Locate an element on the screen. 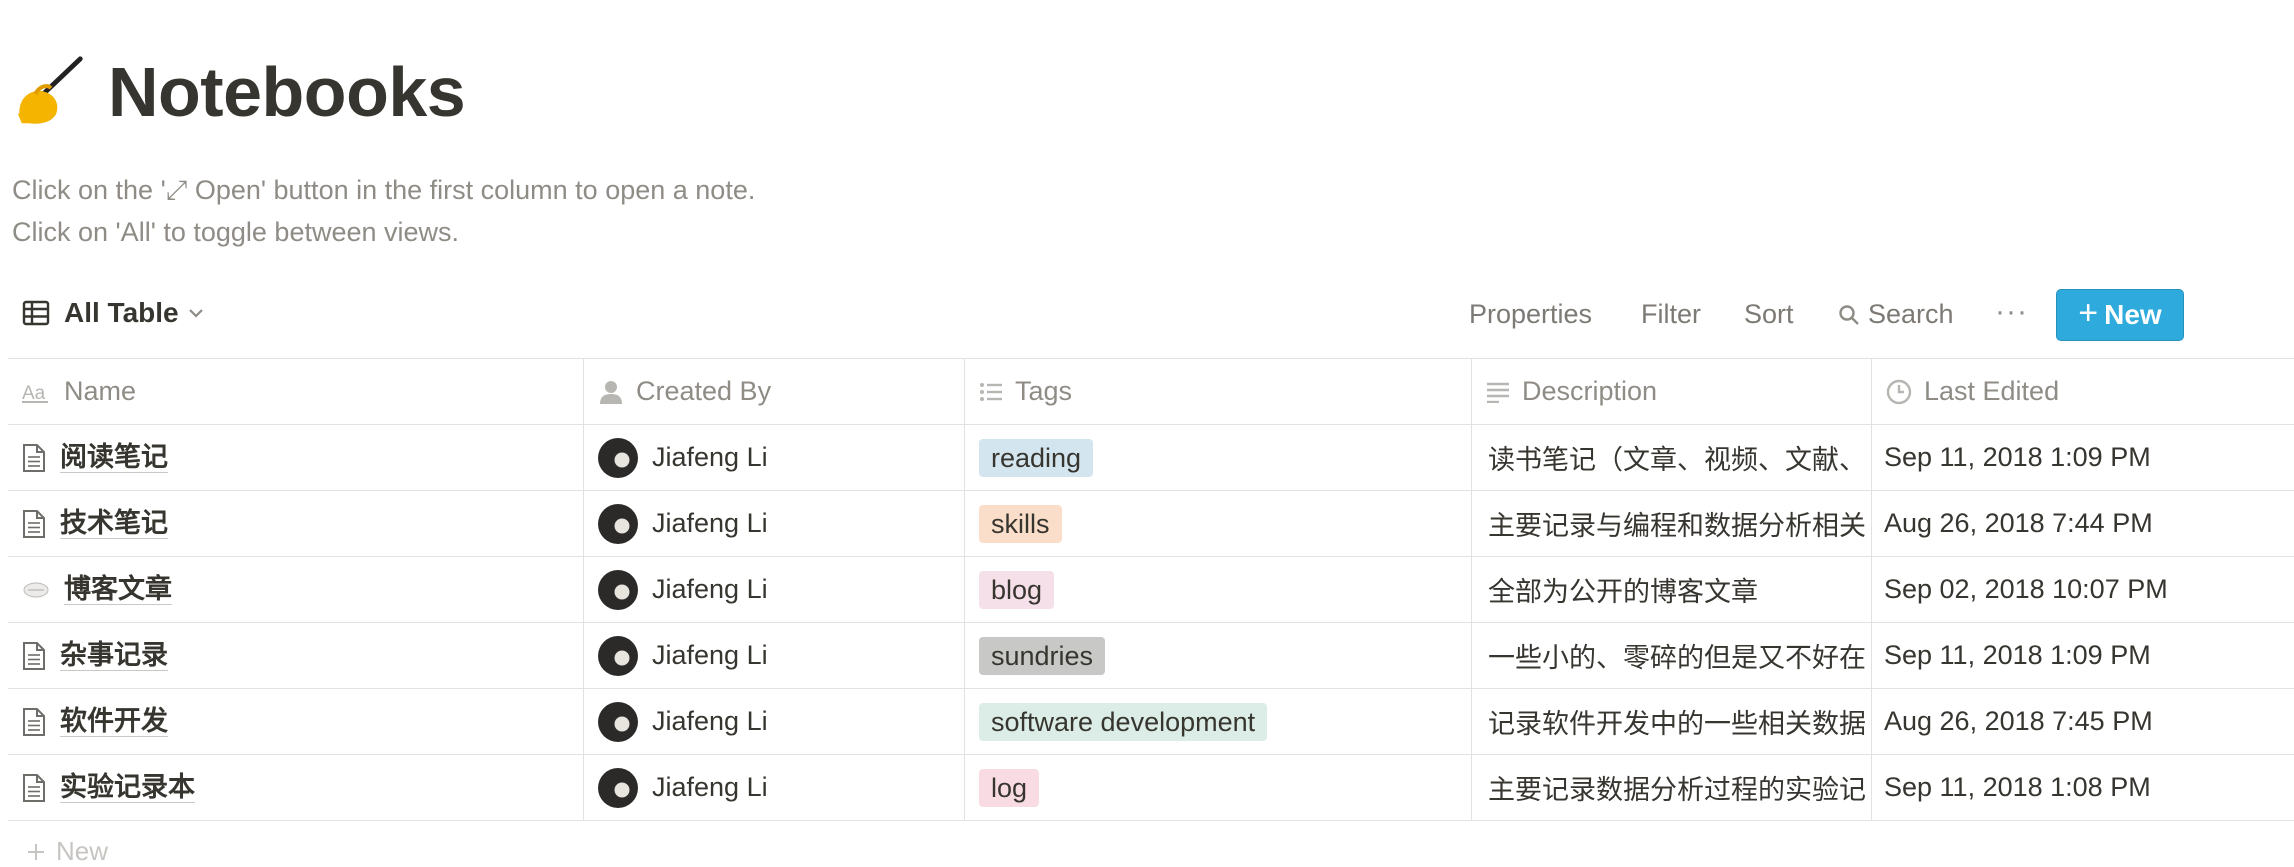 The image size is (2294, 867). search-label: Search is located at coordinates (1911, 314).